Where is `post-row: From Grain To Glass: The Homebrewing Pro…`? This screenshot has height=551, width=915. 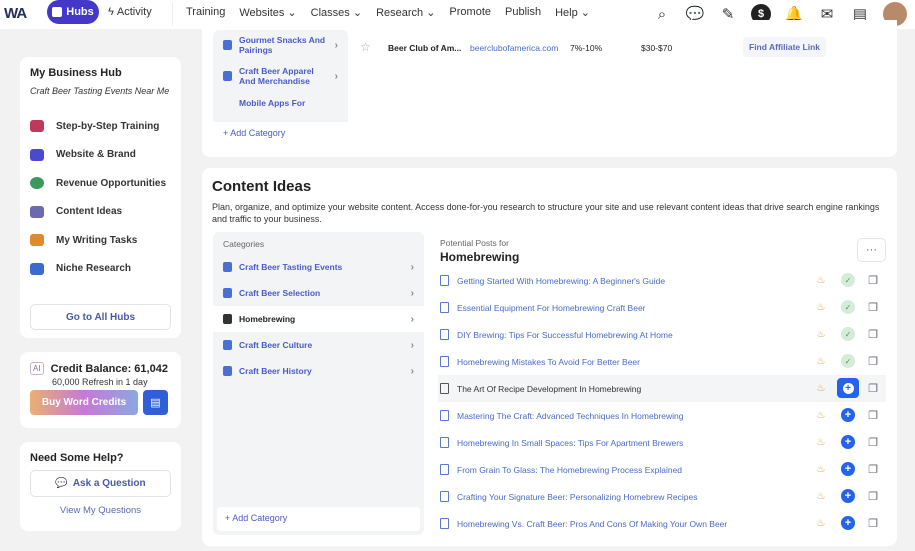 post-row: From Grain To Glass: The Homebrewing Pro… is located at coordinates (662, 469).